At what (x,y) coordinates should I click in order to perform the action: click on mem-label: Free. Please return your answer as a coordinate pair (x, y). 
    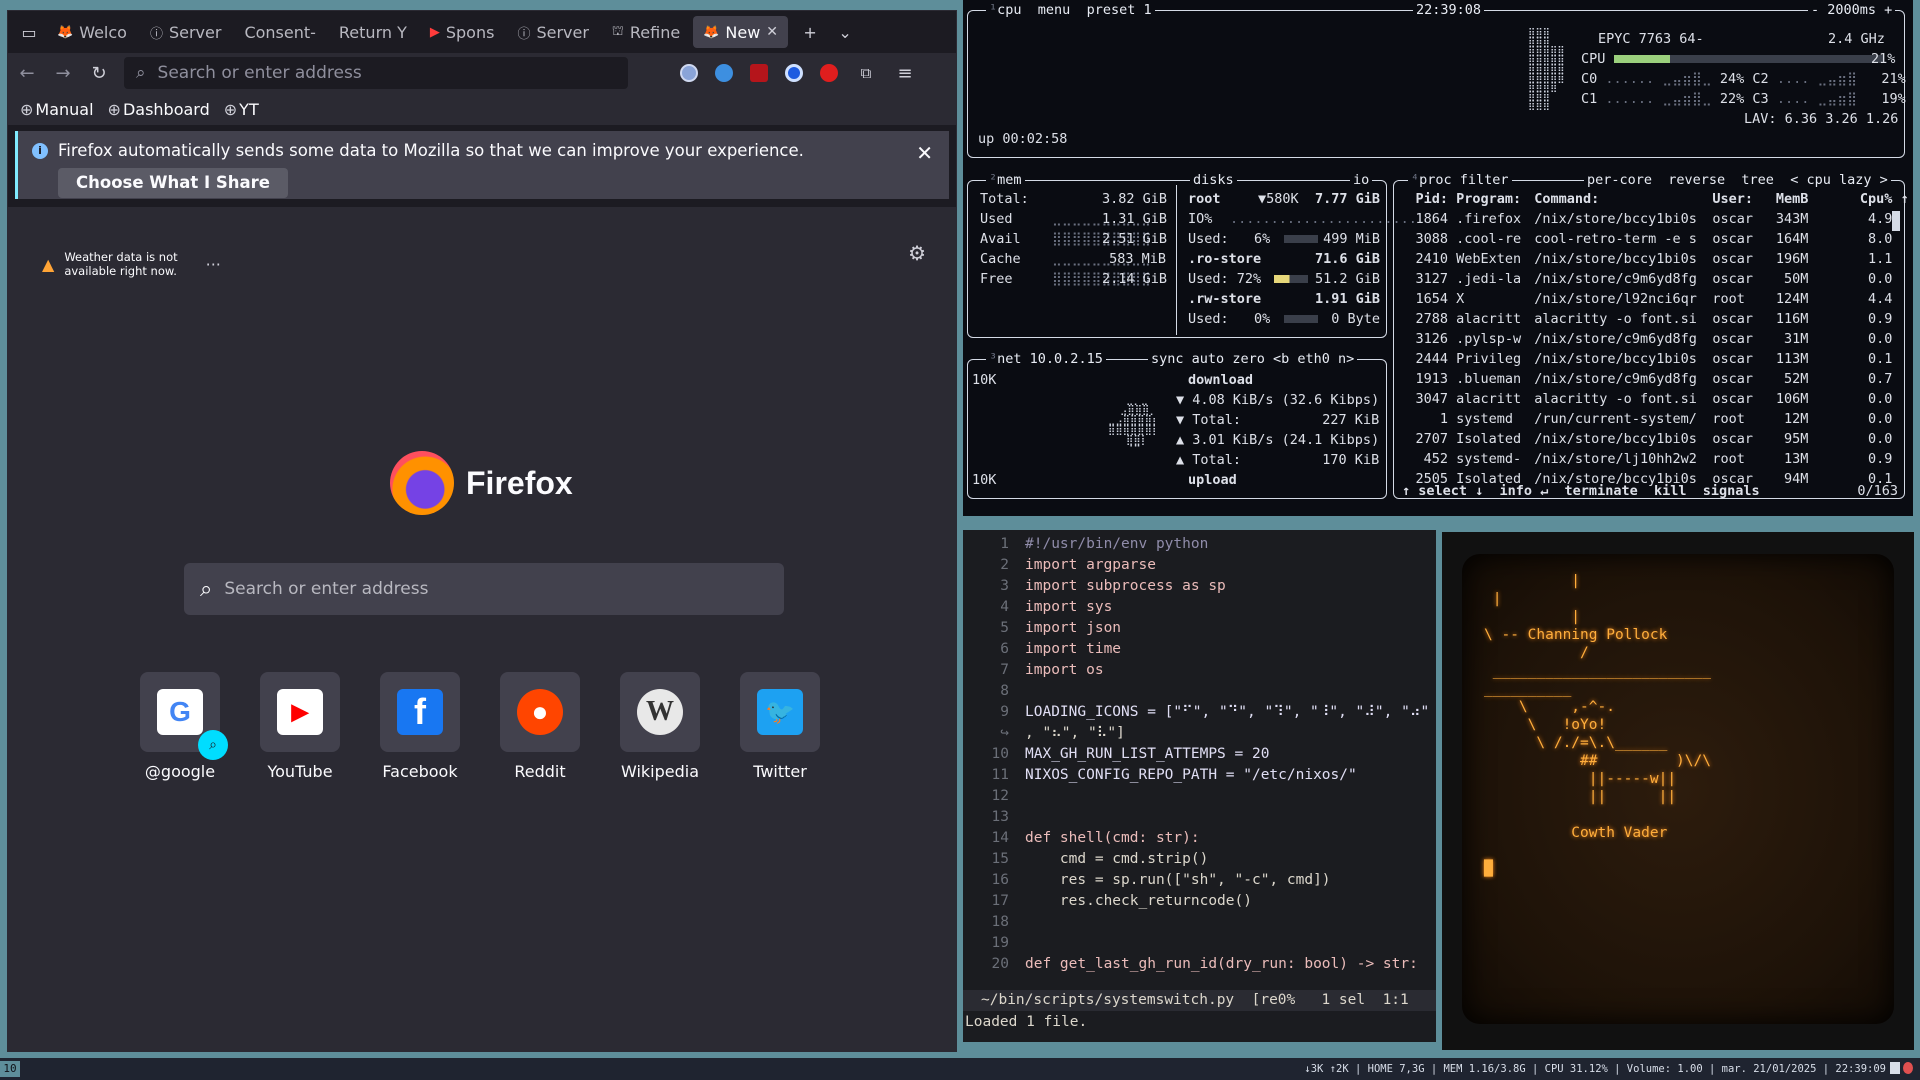
    Looking at the image, I should click on (996, 279).